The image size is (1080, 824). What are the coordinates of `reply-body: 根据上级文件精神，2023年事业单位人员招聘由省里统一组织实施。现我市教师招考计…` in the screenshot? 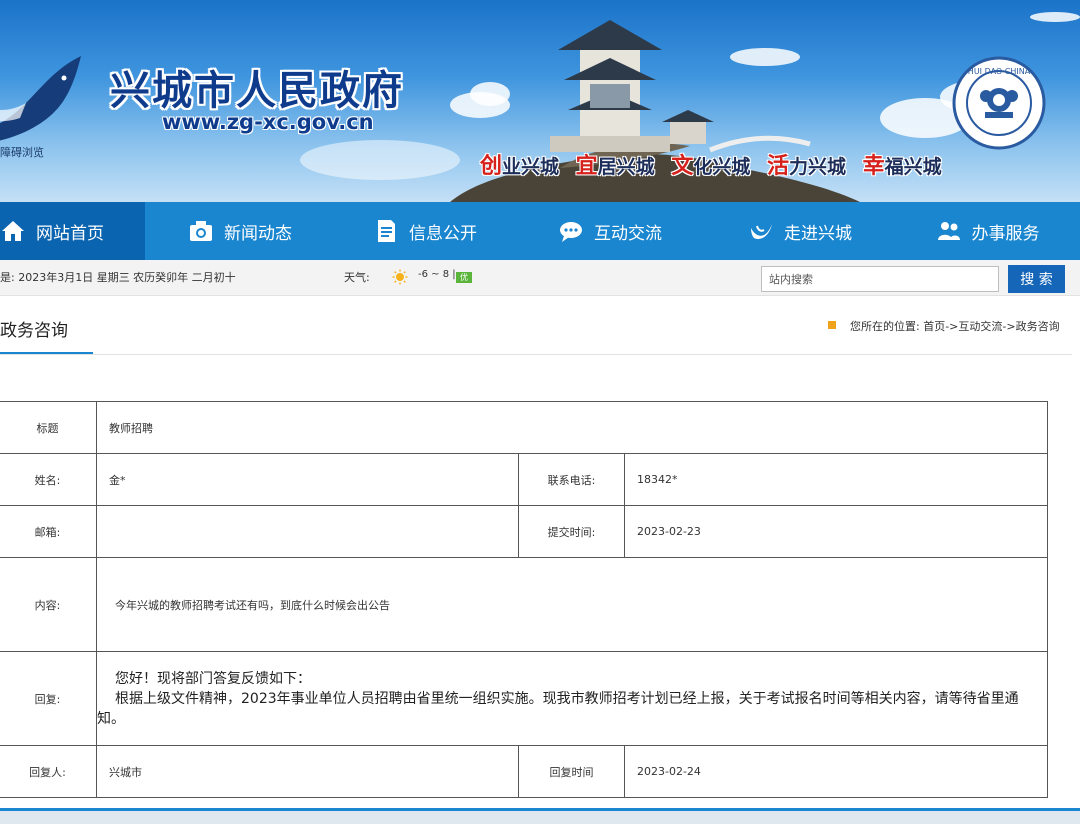 It's located at (558, 708).